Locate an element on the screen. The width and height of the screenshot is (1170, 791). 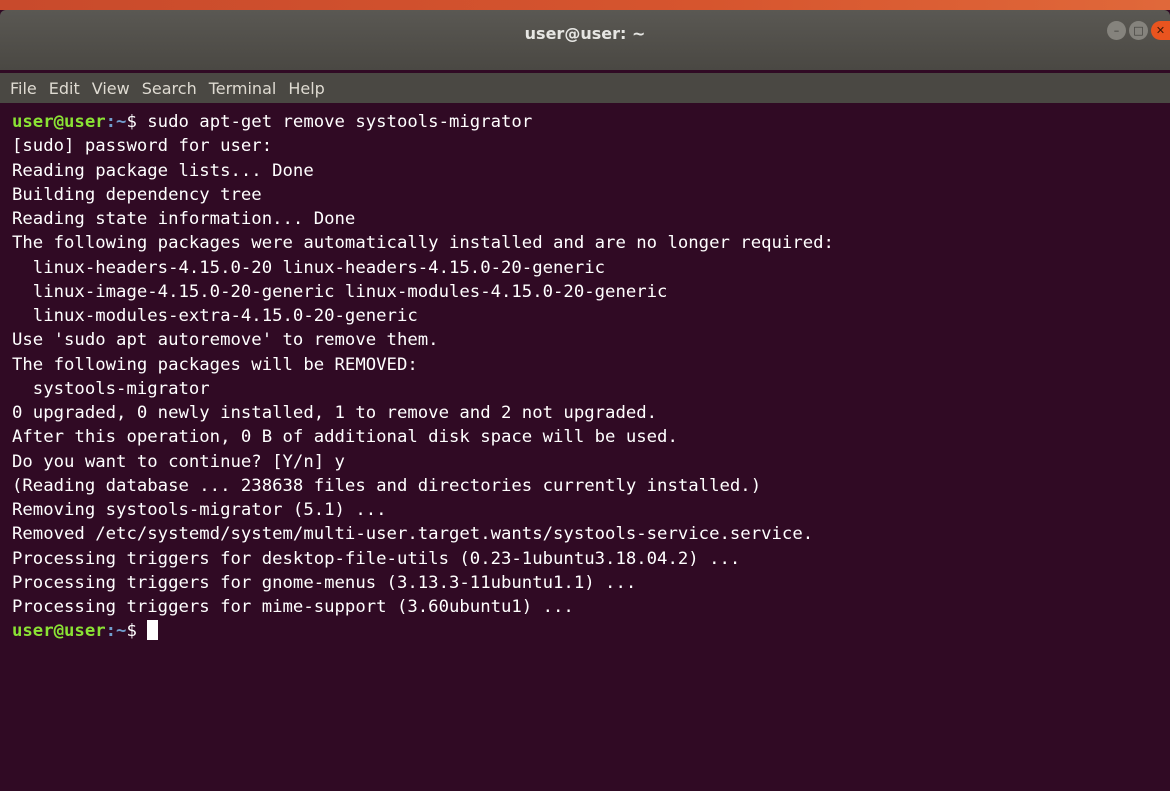
menu-view: View is located at coordinates (111, 88).